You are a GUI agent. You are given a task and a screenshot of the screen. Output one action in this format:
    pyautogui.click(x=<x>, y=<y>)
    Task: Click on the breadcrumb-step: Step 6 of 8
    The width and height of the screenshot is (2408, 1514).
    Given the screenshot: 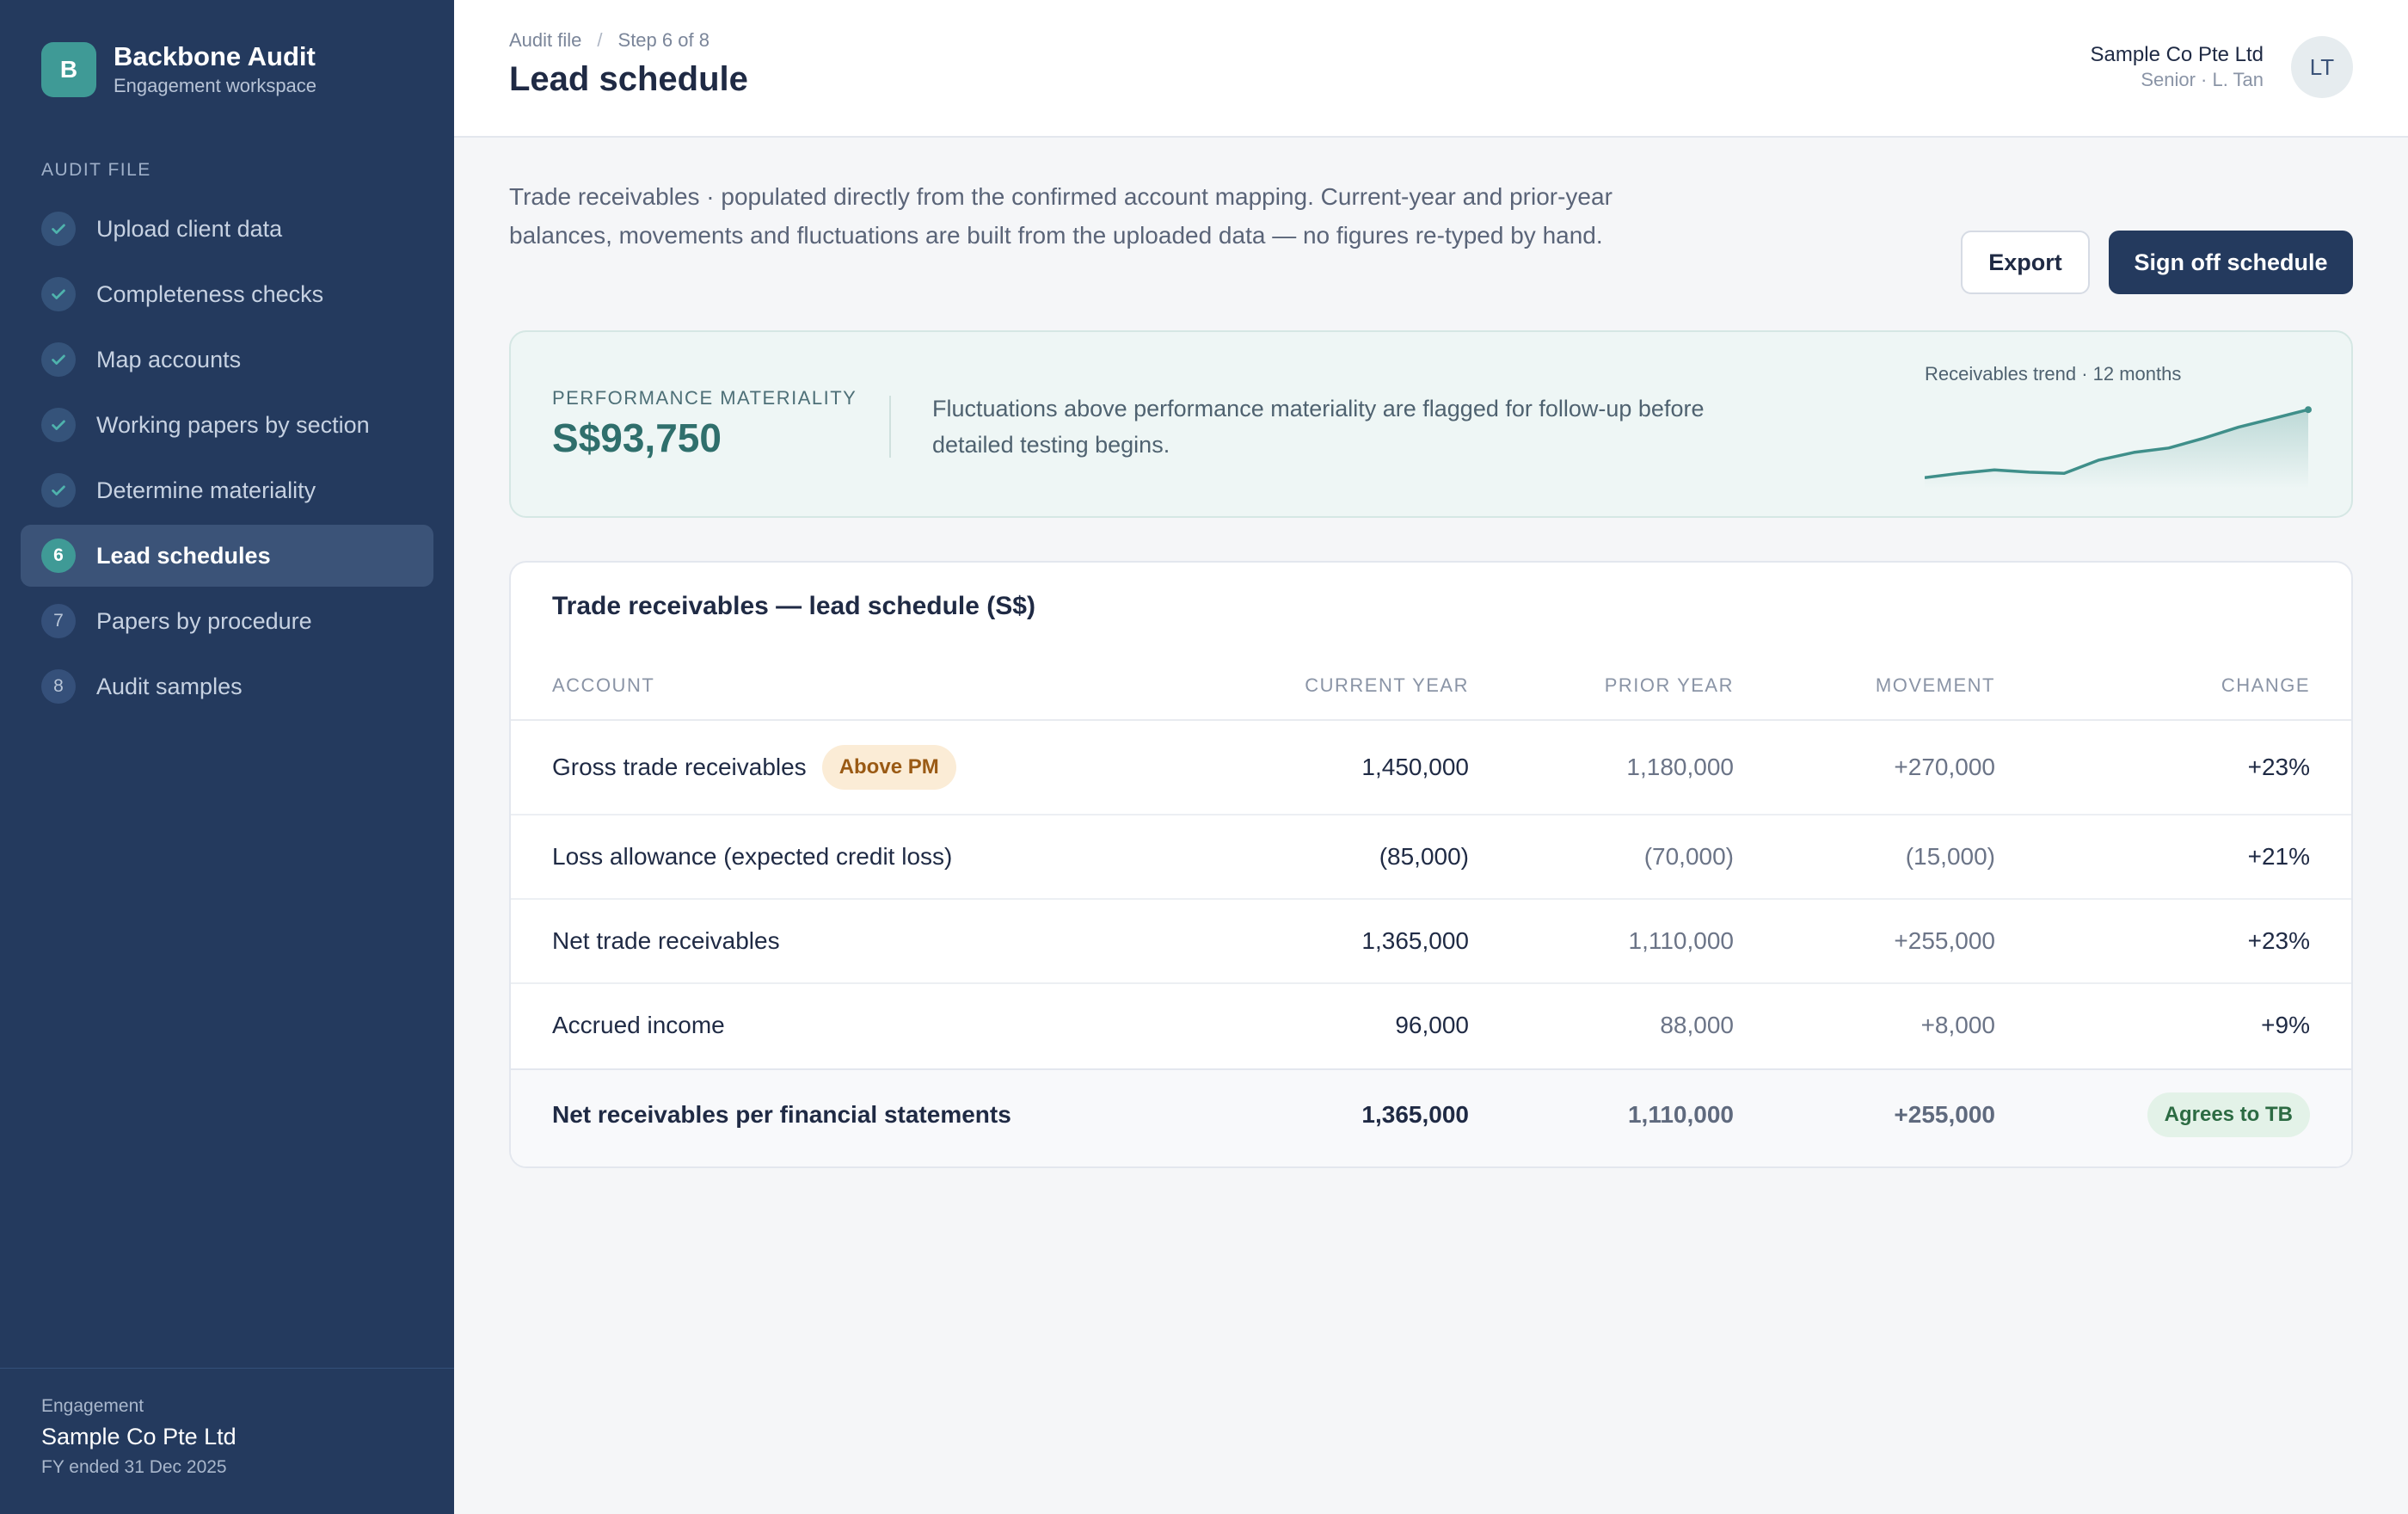 What is the action you would take?
    pyautogui.click(x=663, y=40)
    